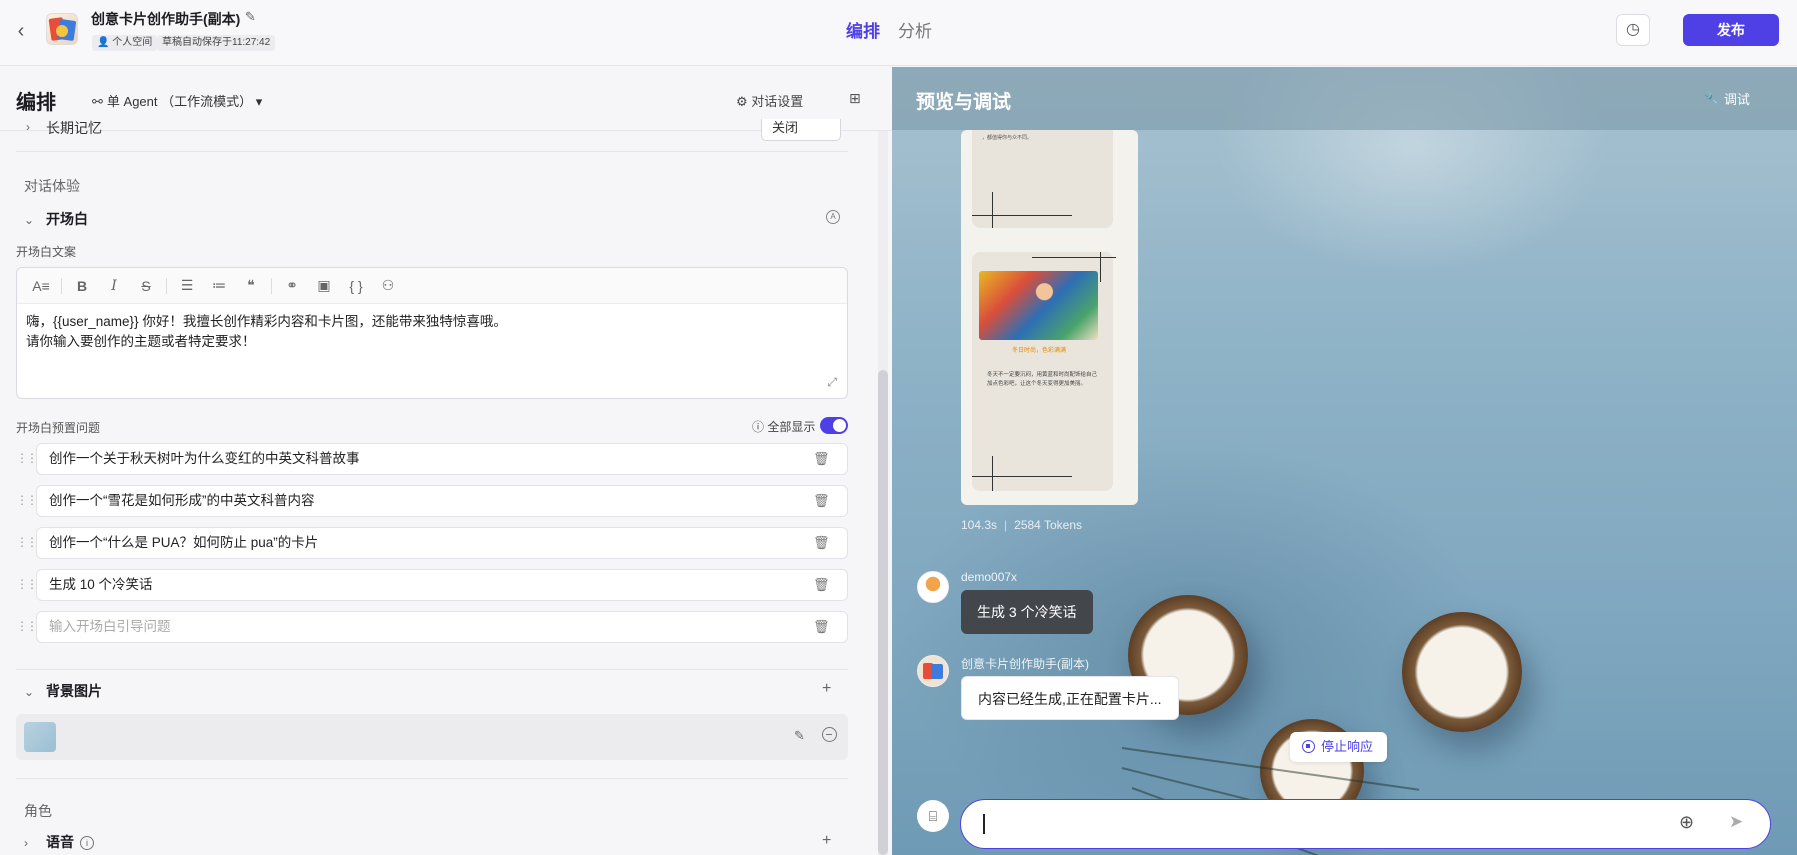  I want to click on history-button: ◷, so click(1633, 30).